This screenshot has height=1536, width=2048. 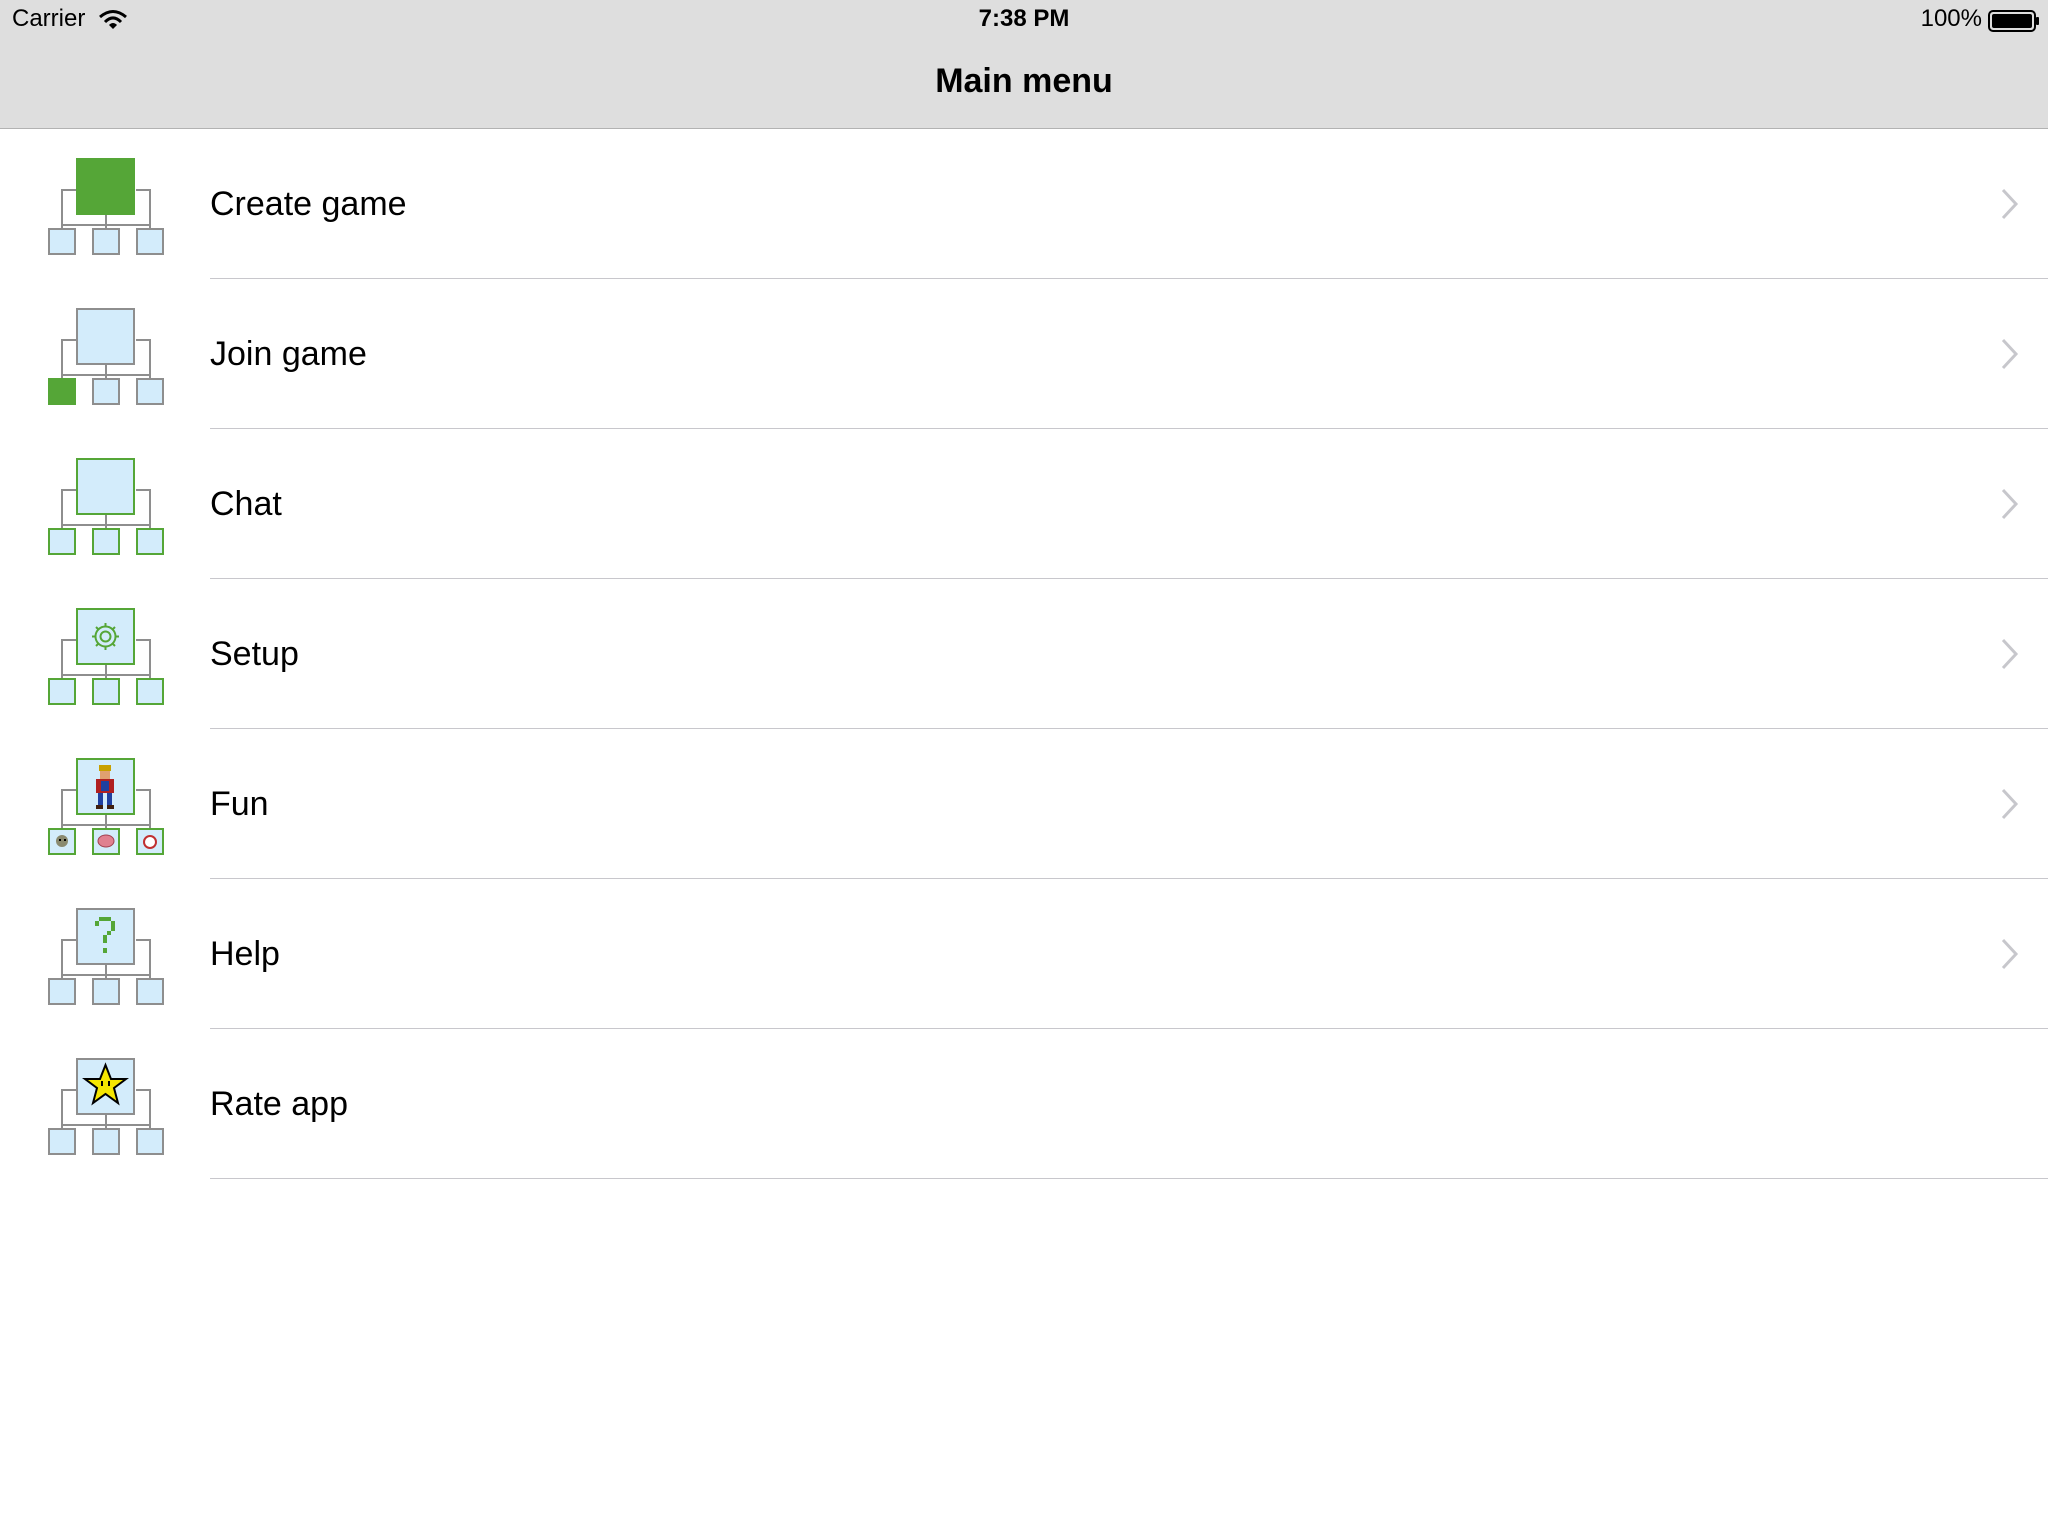 I want to click on help-question-tree-icon, so click(x=106, y=956).